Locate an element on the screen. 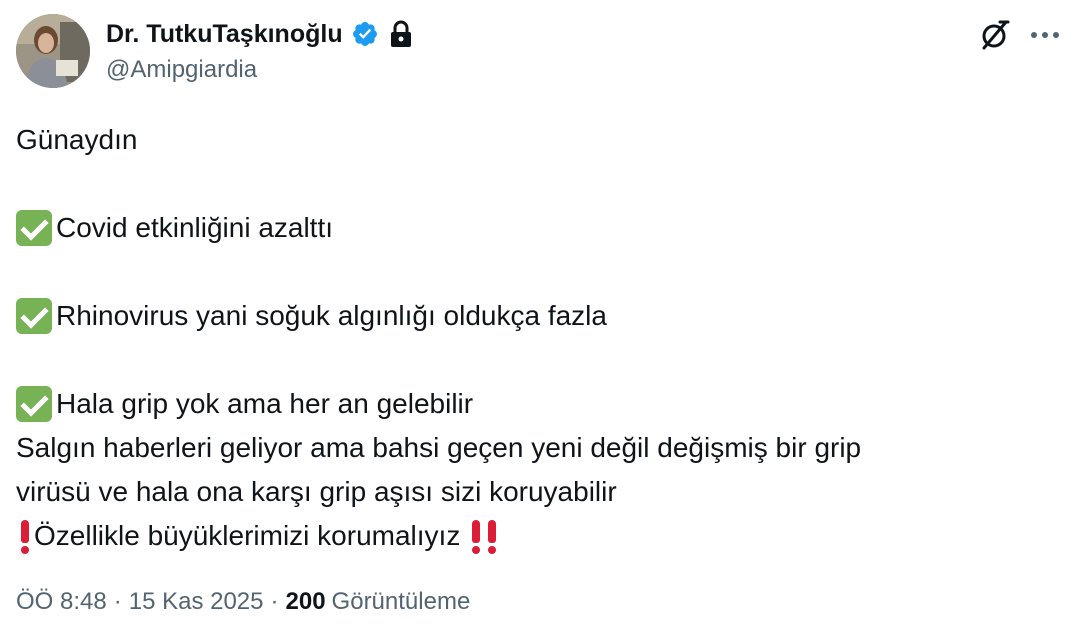 This screenshot has width=1080, height=636. tweet-date: 15 Kas 2025 is located at coordinates (196, 602).